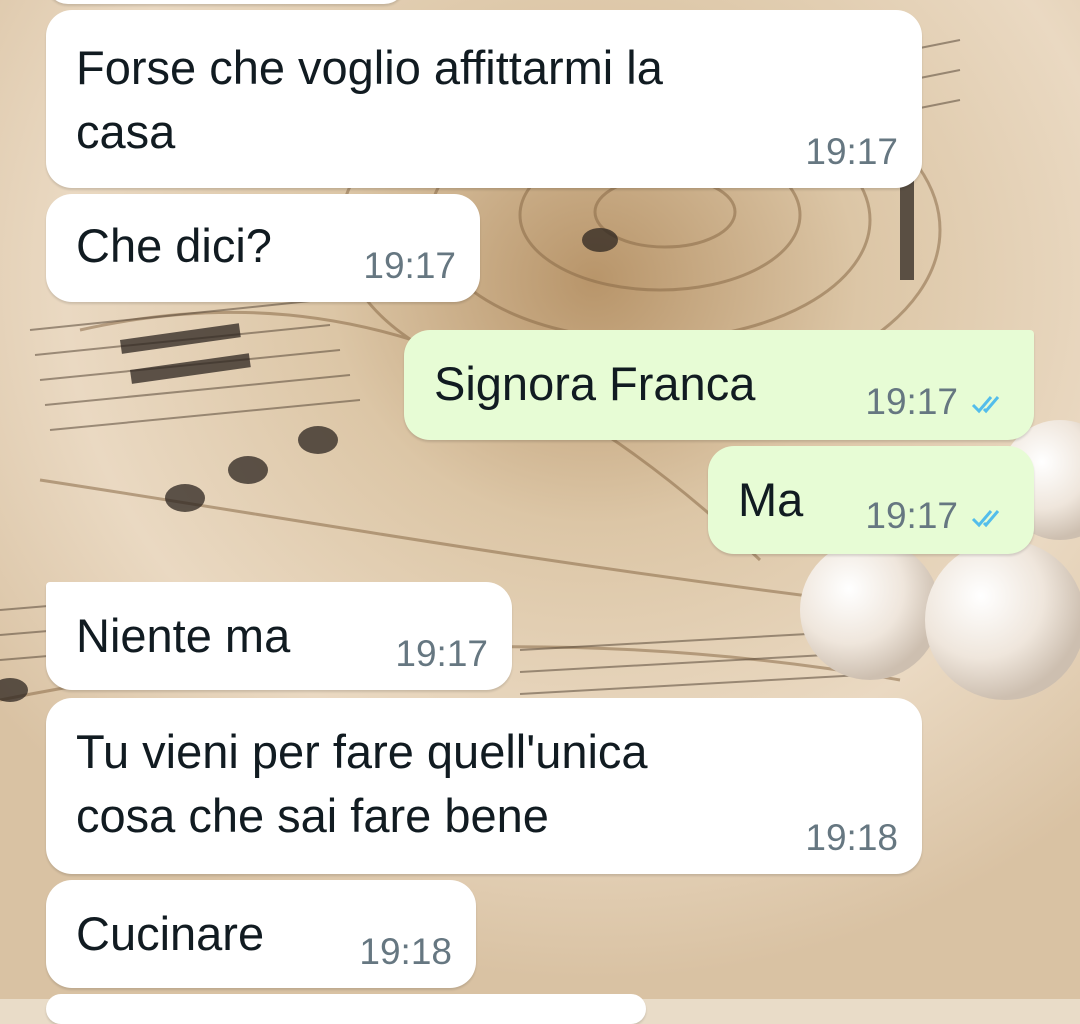 The image size is (1080, 1024). What do you see at coordinates (369, 67) in the screenshot?
I see `message-text: Forse che voglio affittarmi la` at bounding box center [369, 67].